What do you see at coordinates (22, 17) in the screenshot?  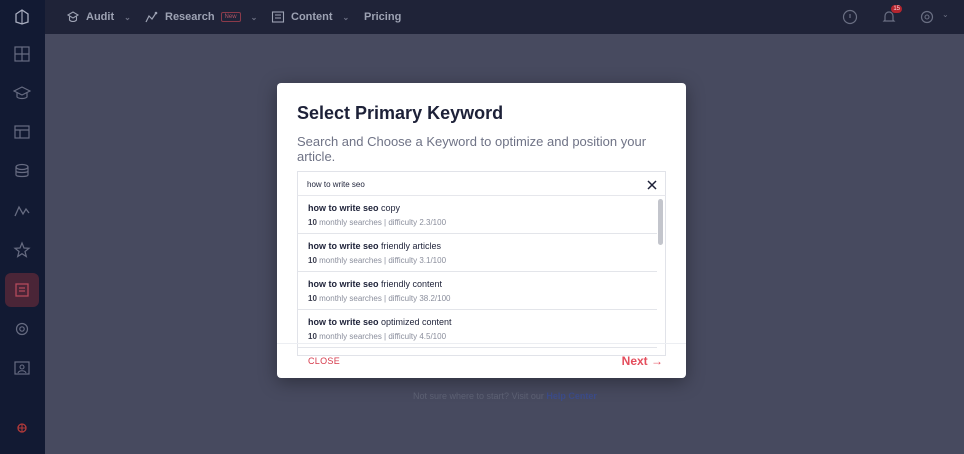 I see `logo-icon` at bounding box center [22, 17].